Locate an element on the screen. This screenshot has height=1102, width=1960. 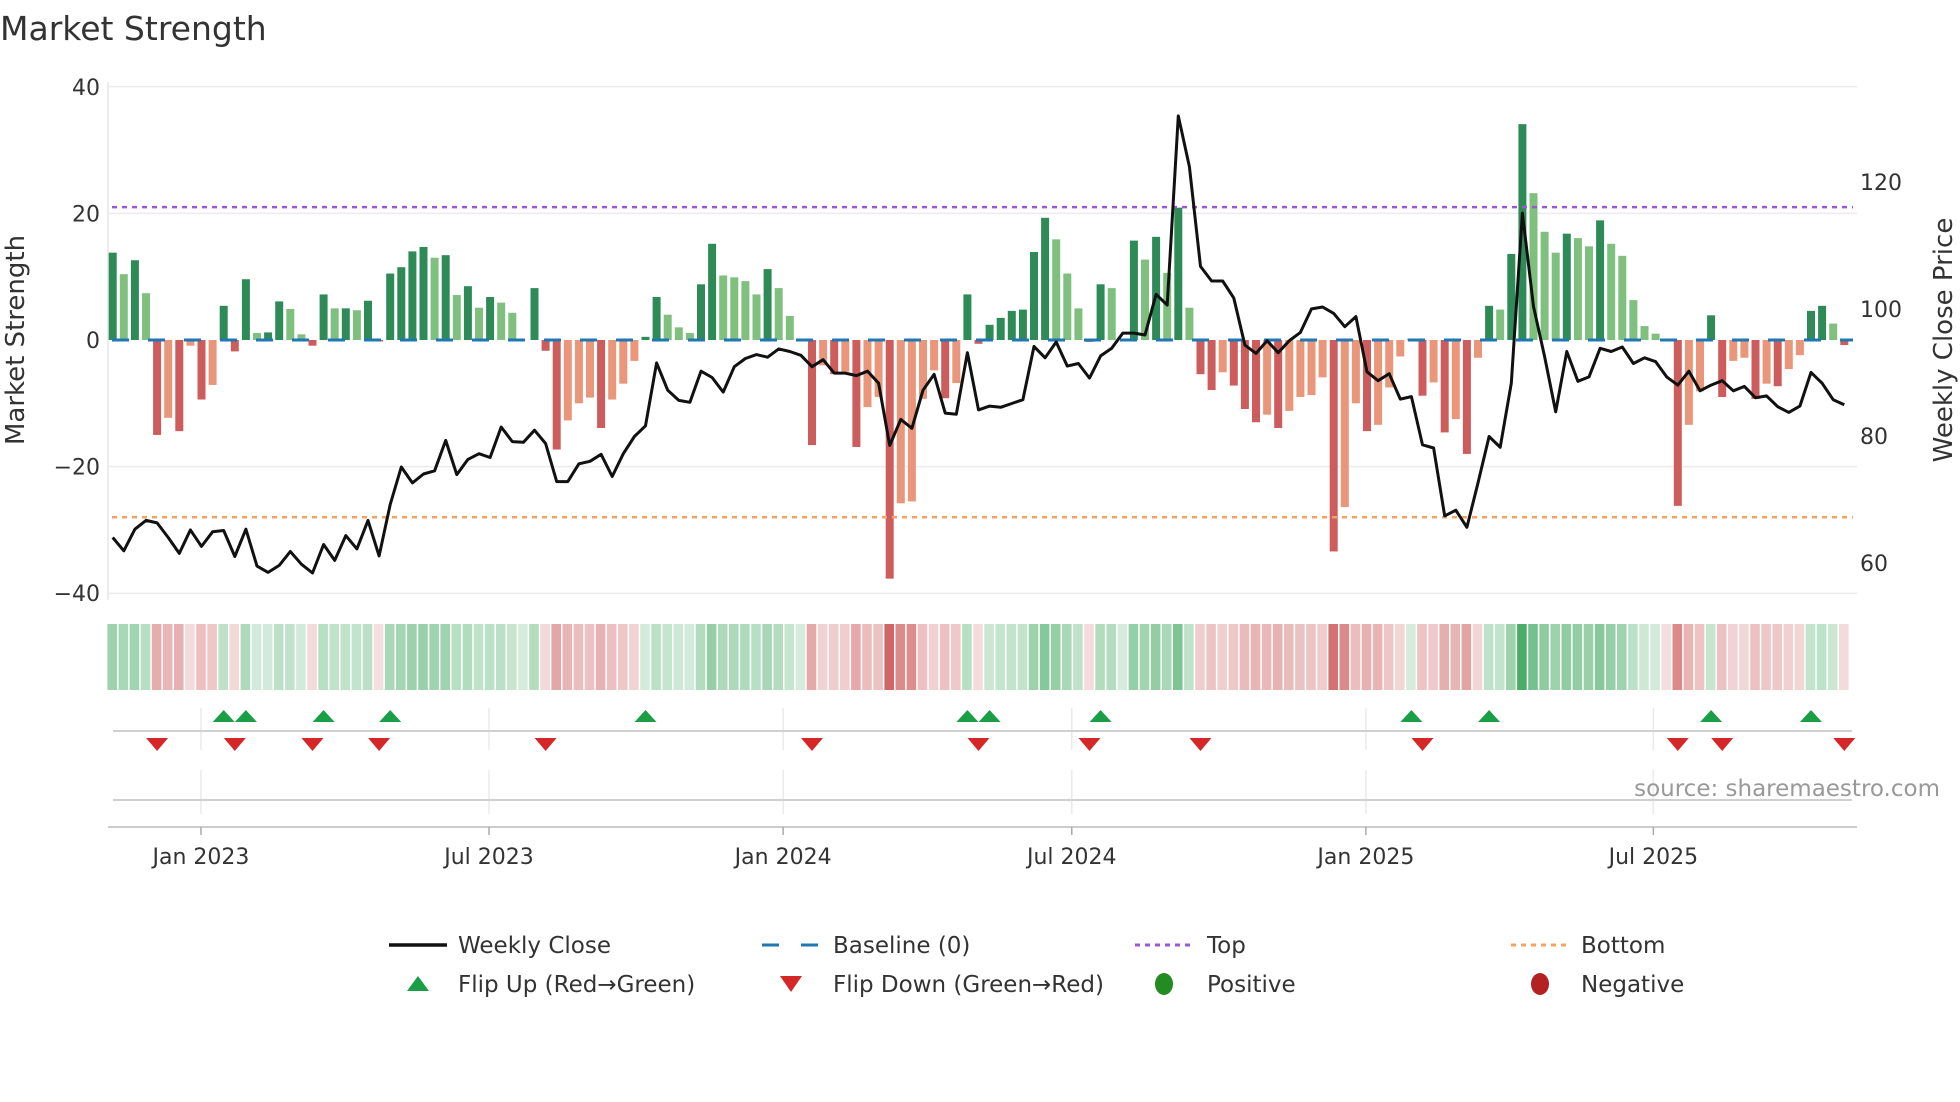
flip-up-marker is located at coordinates (1711, 716).